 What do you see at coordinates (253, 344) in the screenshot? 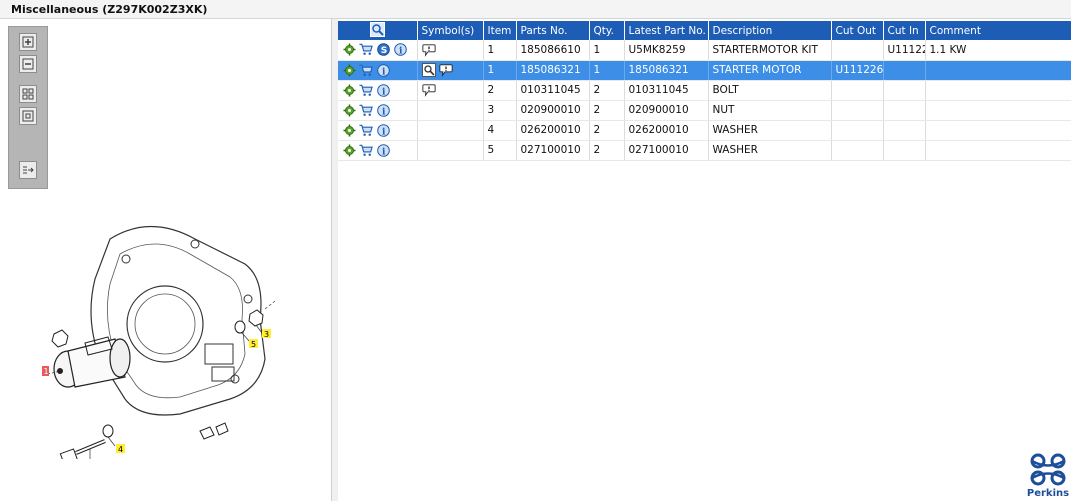
I see `callout-5-label: 5` at bounding box center [253, 344].